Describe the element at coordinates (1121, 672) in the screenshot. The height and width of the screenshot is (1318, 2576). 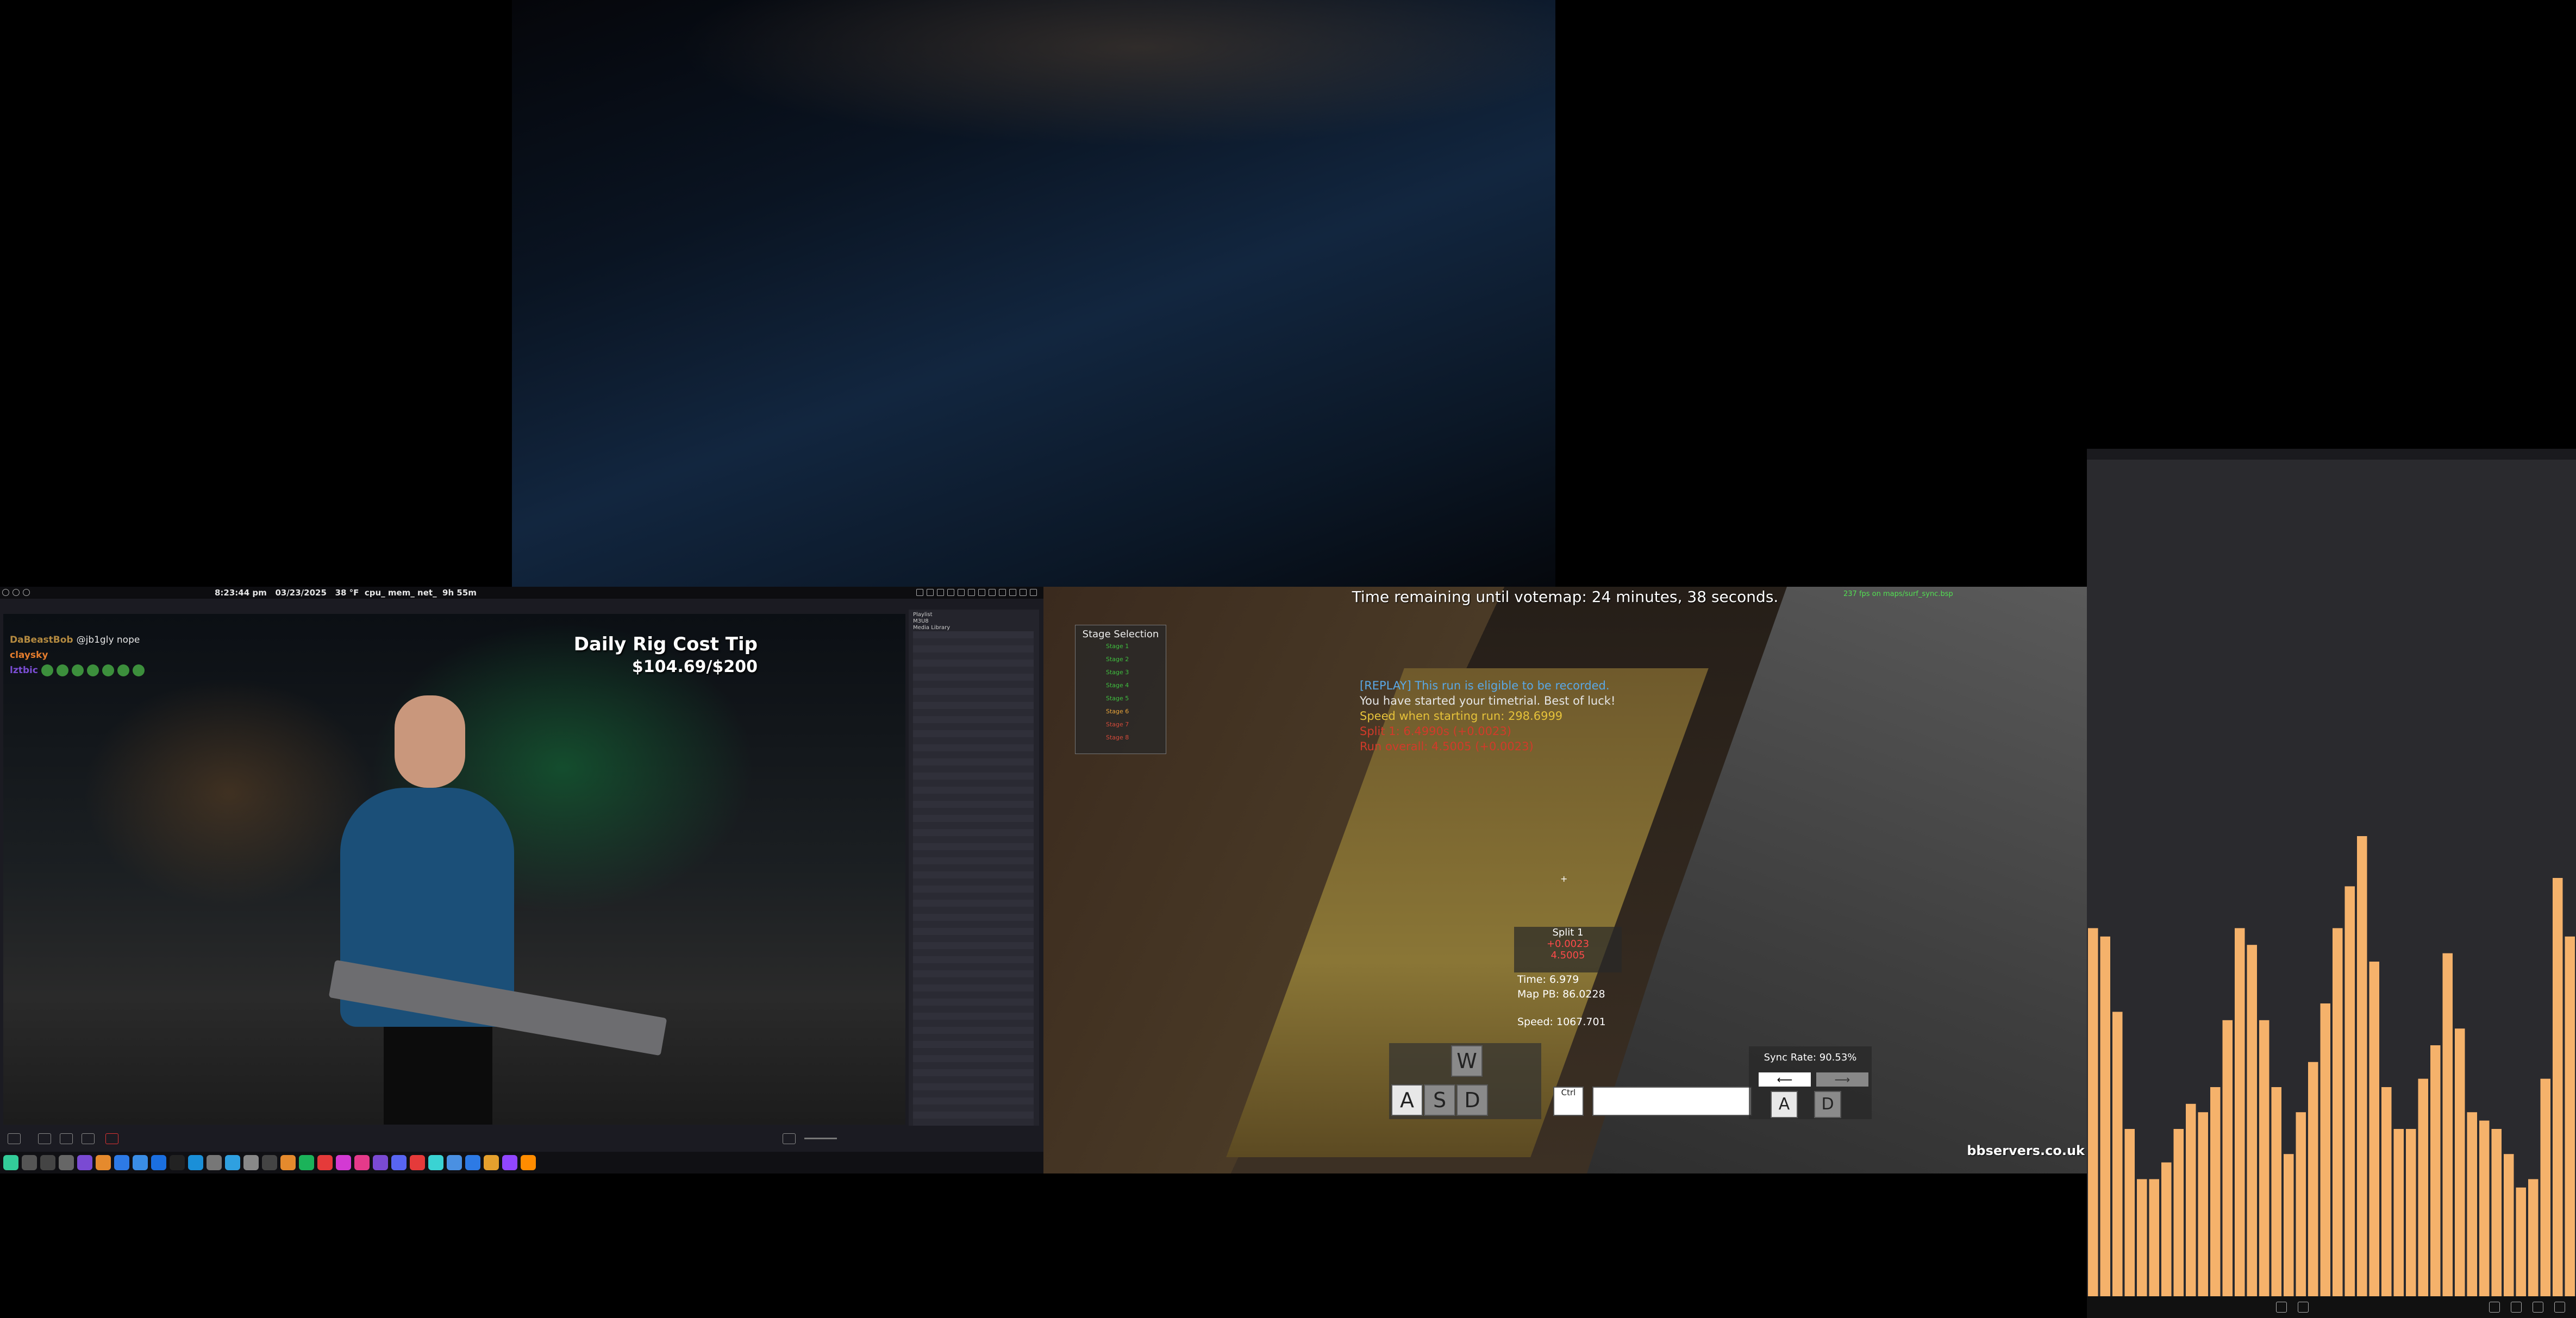
I see `stage-item: Stage 3` at that location.